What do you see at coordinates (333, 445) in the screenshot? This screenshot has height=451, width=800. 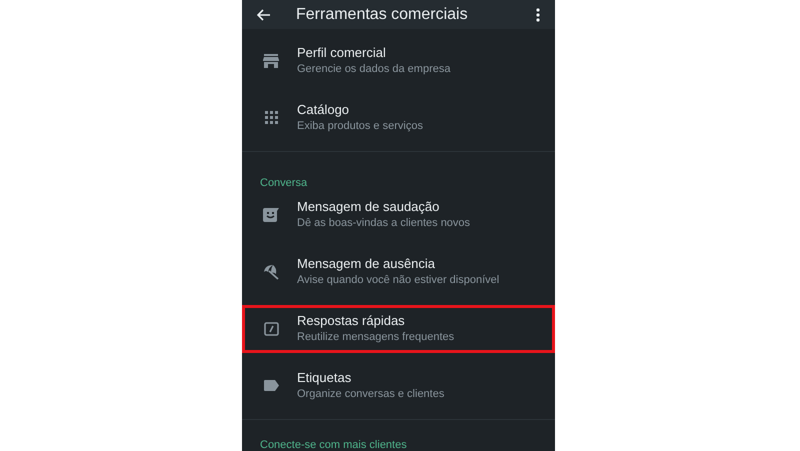 I see `section-header: Conecte-se com mais clientes` at bounding box center [333, 445].